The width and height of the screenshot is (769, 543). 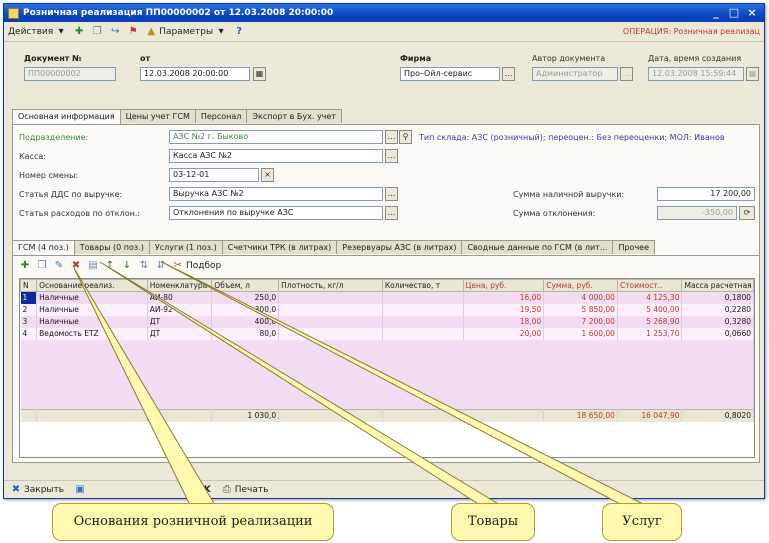 I want to click on callout-goods: Товары, so click(x=493, y=522).